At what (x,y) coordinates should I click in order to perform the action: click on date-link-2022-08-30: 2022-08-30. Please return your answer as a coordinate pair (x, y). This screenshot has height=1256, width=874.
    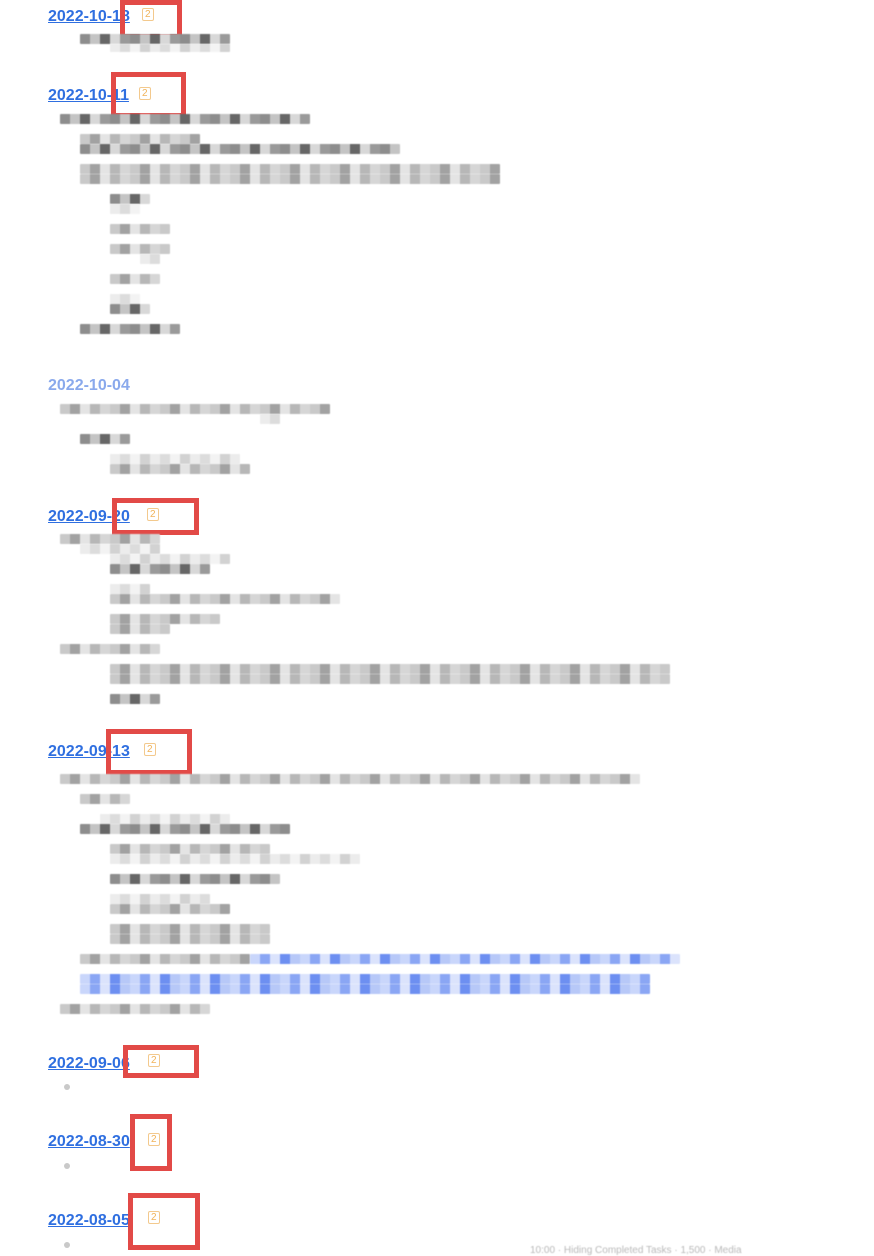
    Looking at the image, I should click on (89, 1142).